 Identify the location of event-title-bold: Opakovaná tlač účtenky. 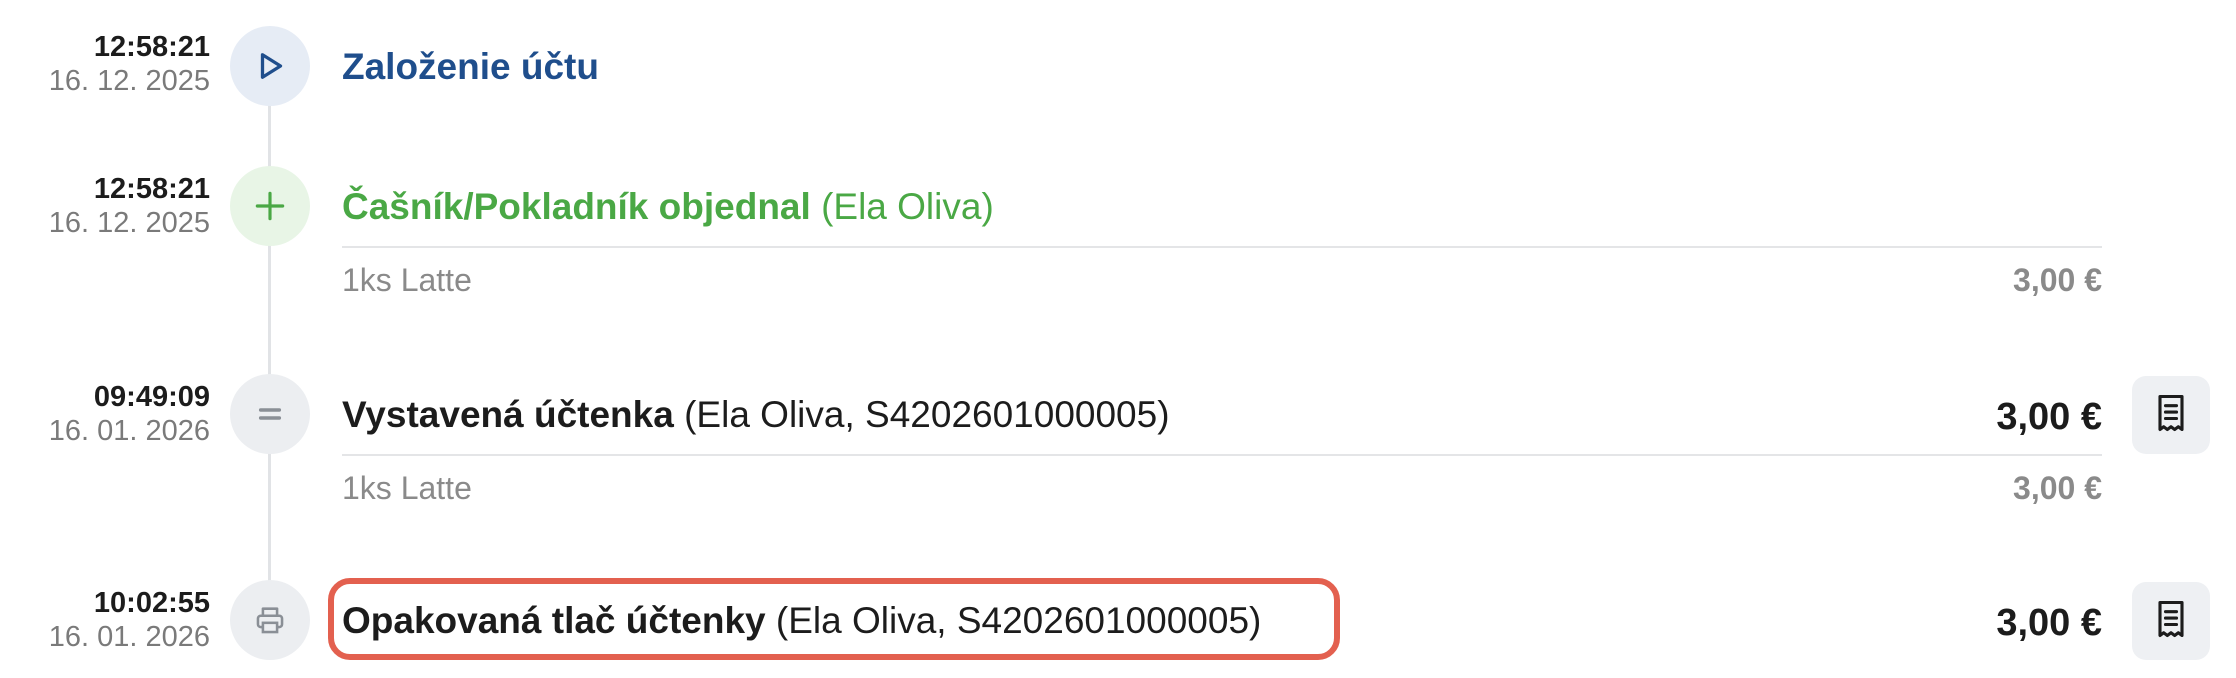
(554, 620).